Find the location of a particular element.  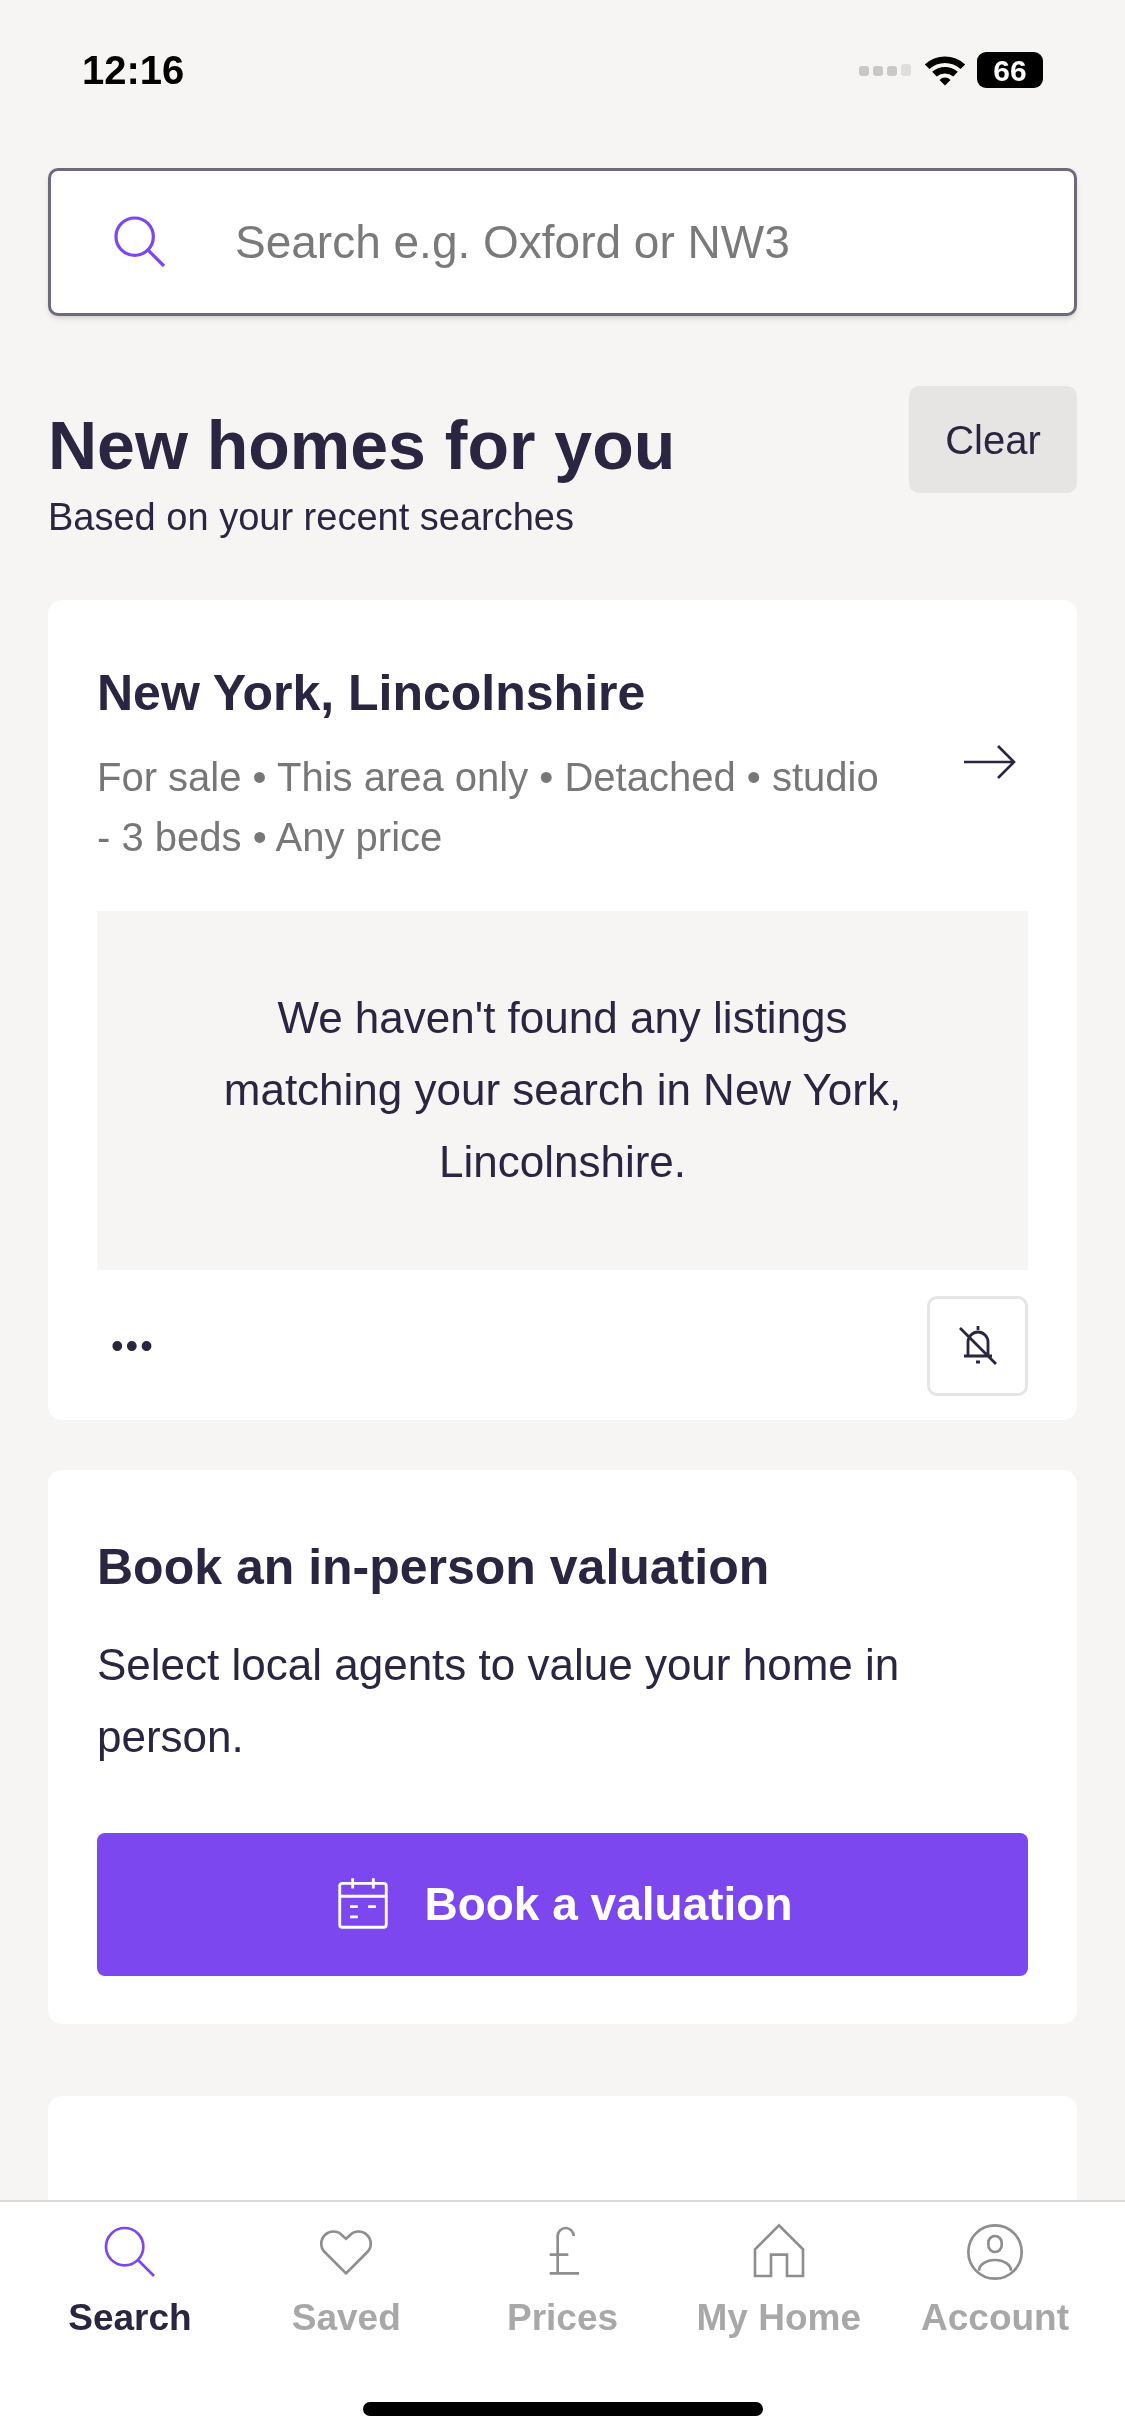

signal-icon is located at coordinates (886, 70).